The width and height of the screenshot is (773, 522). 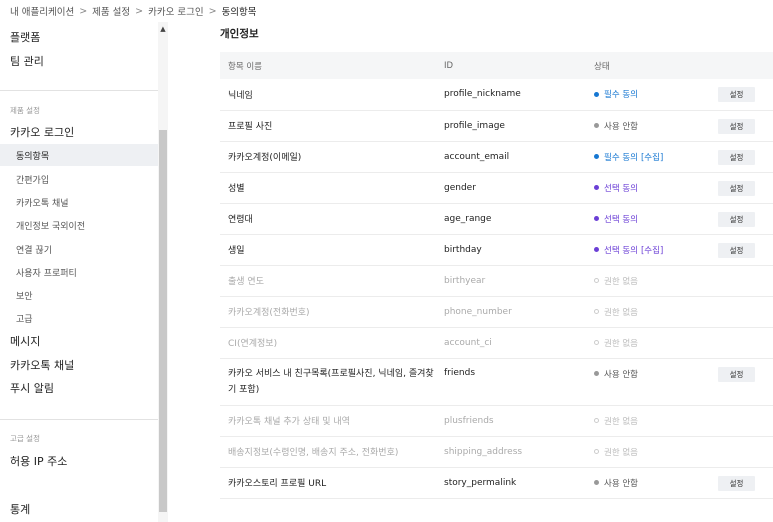 What do you see at coordinates (328, 219) in the screenshot?
I see `item-name: 연령대` at bounding box center [328, 219].